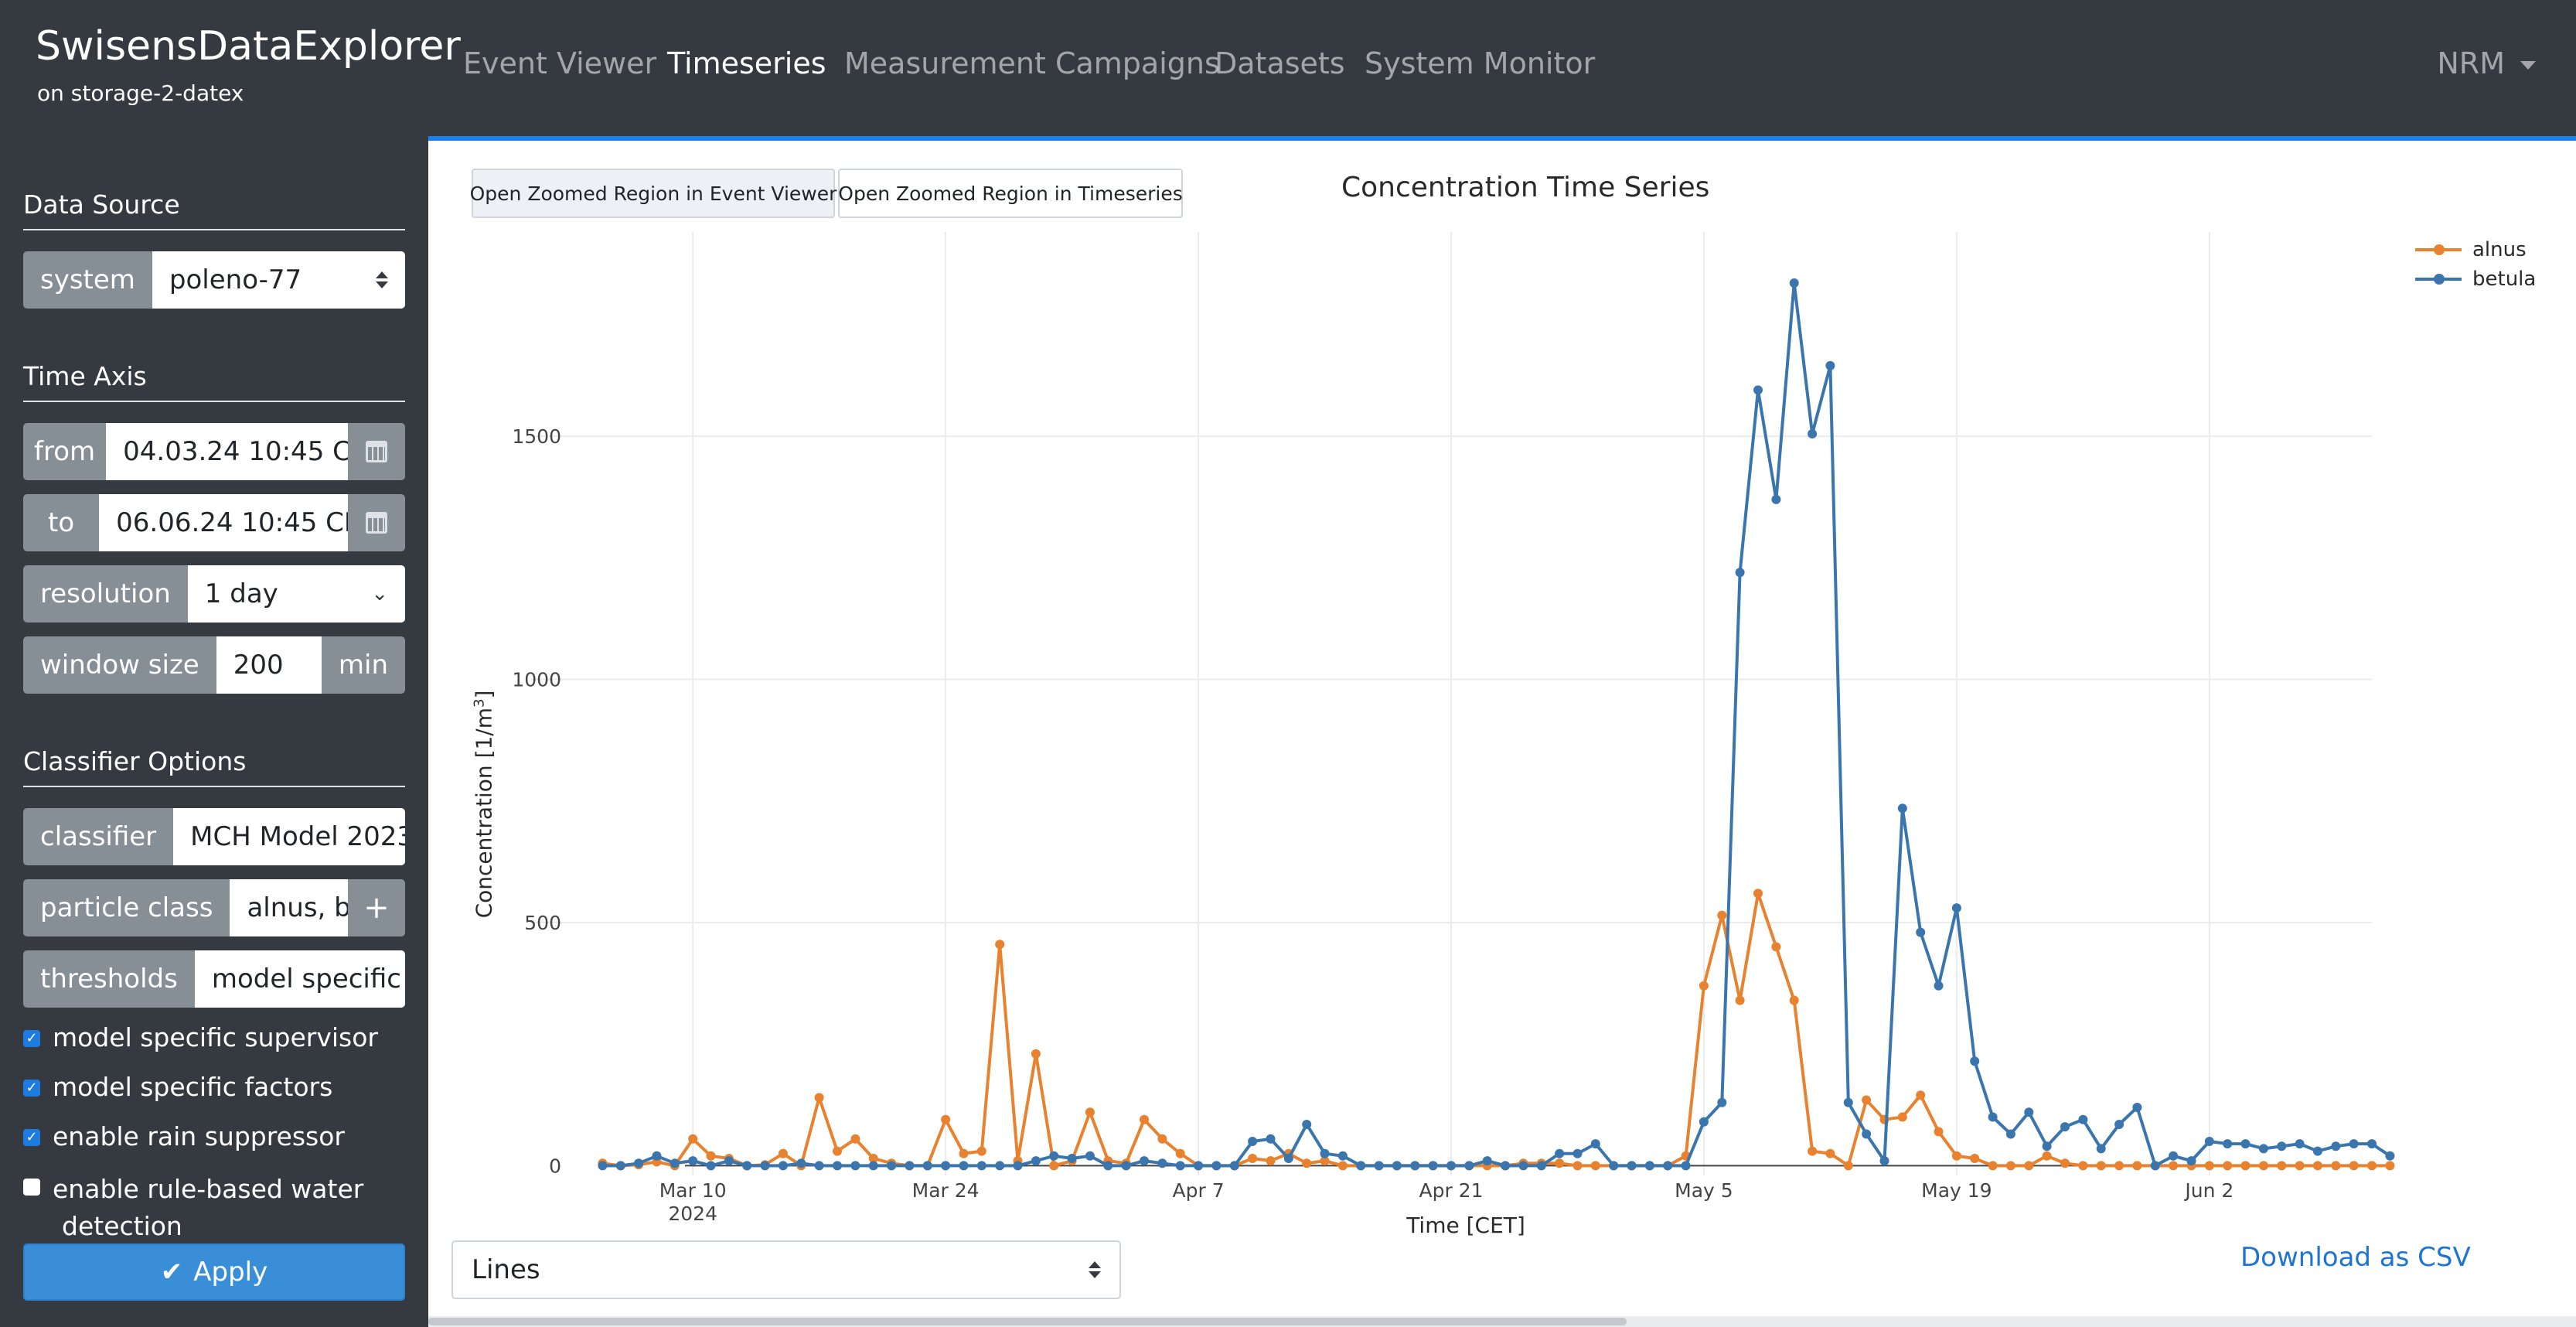 The width and height of the screenshot is (2576, 1327). Describe the element at coordinates (140, 93) in the screenshot. I see `app-subtitle: on storage-2-datex` at that location.